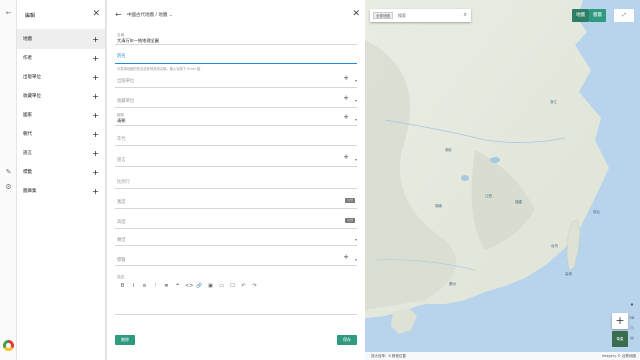  What do you see at coordinates (121, 121) in the screenshot?
I see `country-field-value: 清朝` at bounding box center [121, 121].